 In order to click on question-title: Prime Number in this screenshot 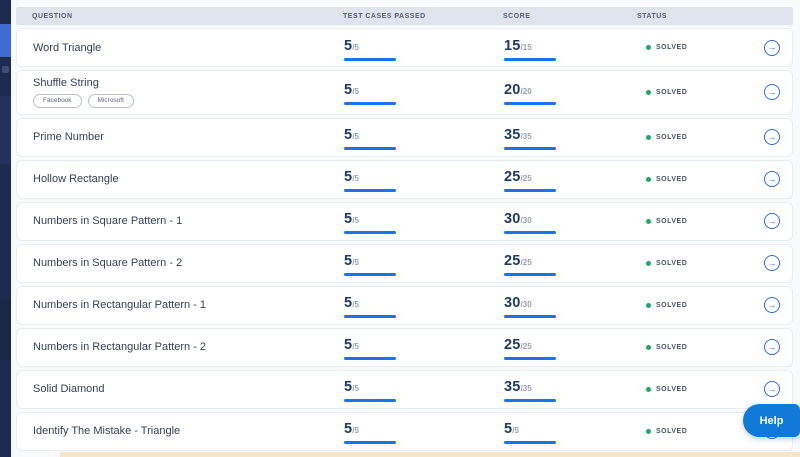, I will do `click(68, 137)`.